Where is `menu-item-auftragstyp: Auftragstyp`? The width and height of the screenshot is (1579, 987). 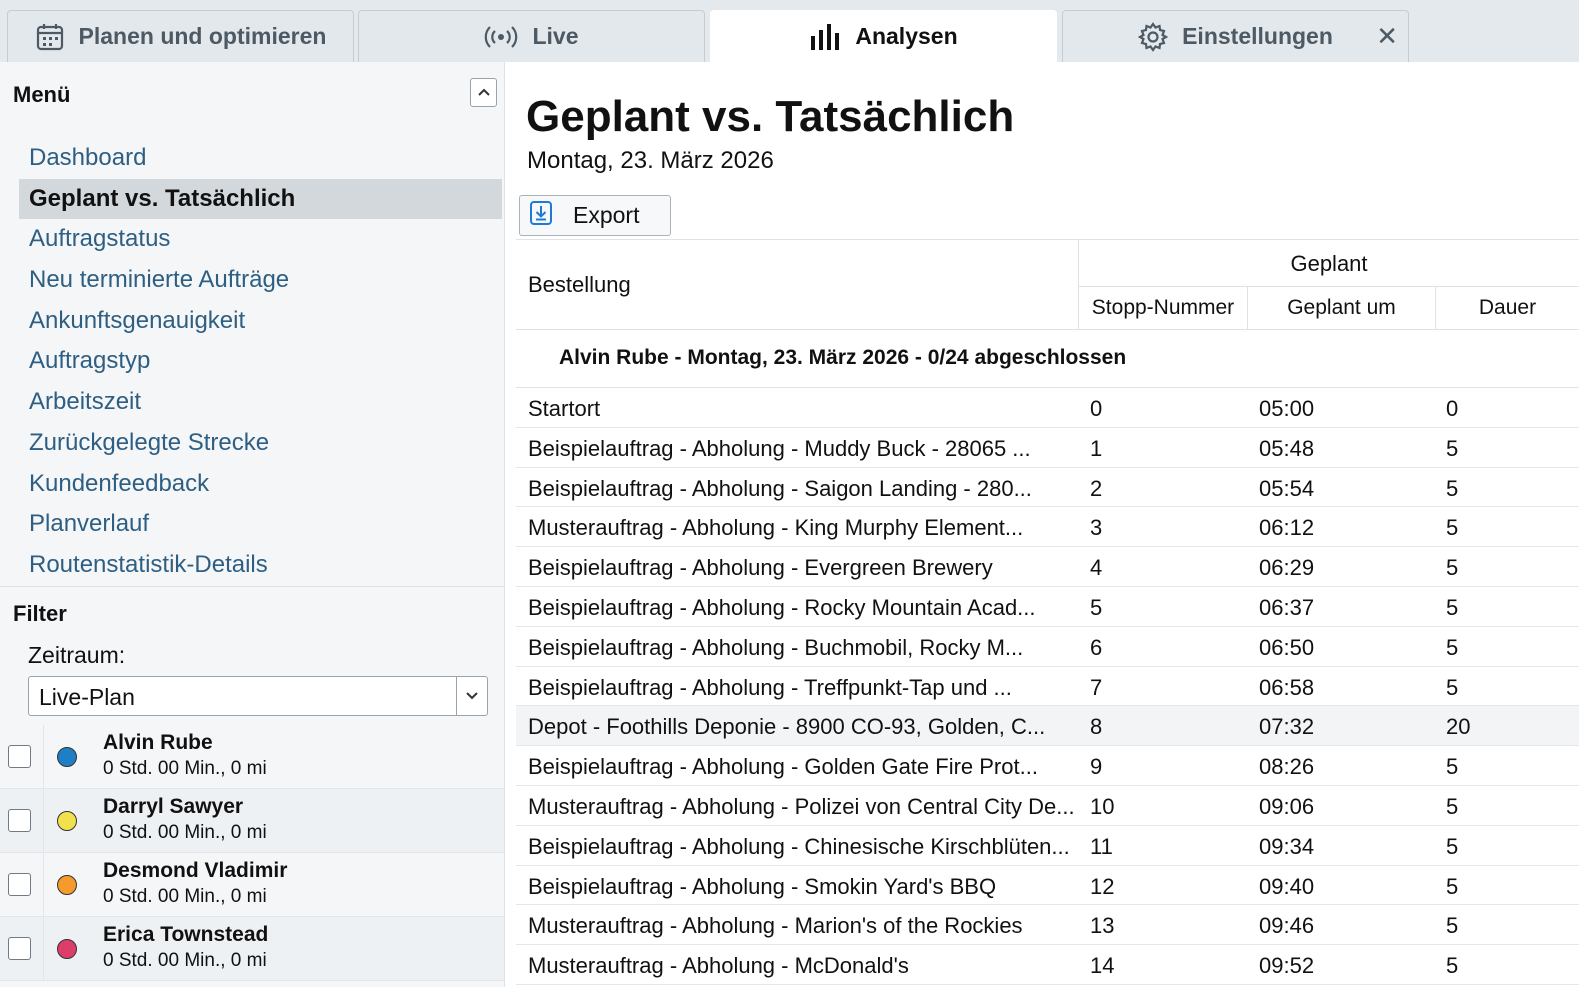 menu-item-auftragstyp: Auftragstyp is located at coordinates (260, 361).